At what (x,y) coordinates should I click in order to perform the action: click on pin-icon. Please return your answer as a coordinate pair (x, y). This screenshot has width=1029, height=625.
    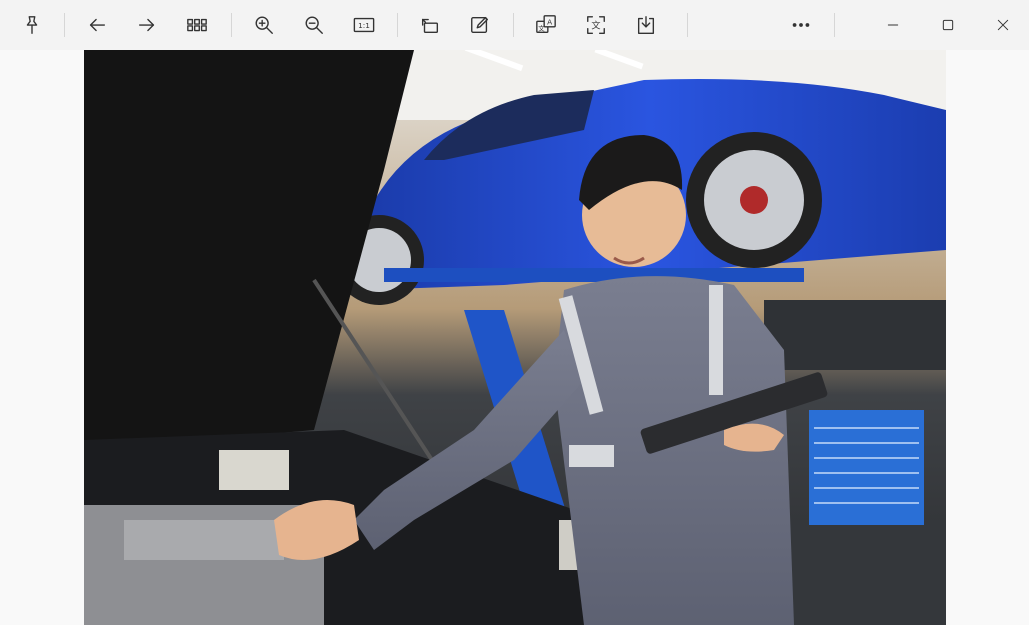
    Looking at the image, I should click on (32, 25).